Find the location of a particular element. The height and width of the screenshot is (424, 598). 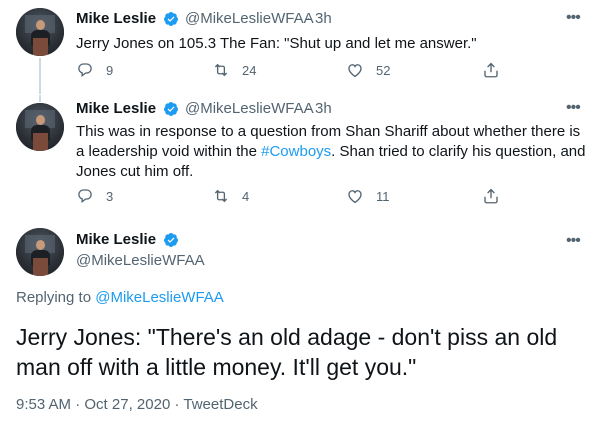

reply-count: 9 is located at coordinates (110, 70).